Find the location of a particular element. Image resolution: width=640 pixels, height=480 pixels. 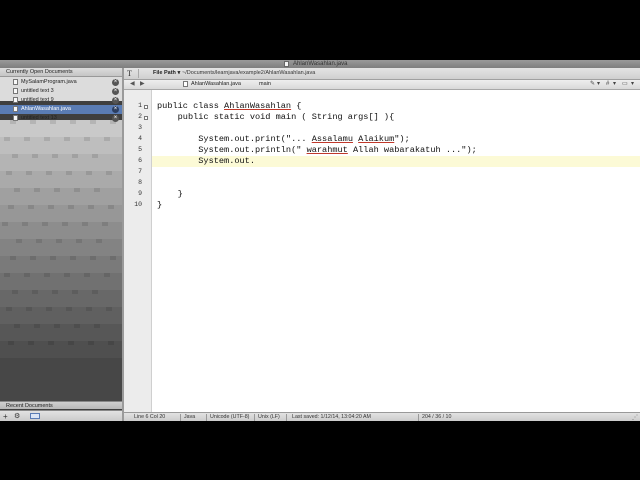

sidebar-toggle-icon is located at coordinates (35, 416).